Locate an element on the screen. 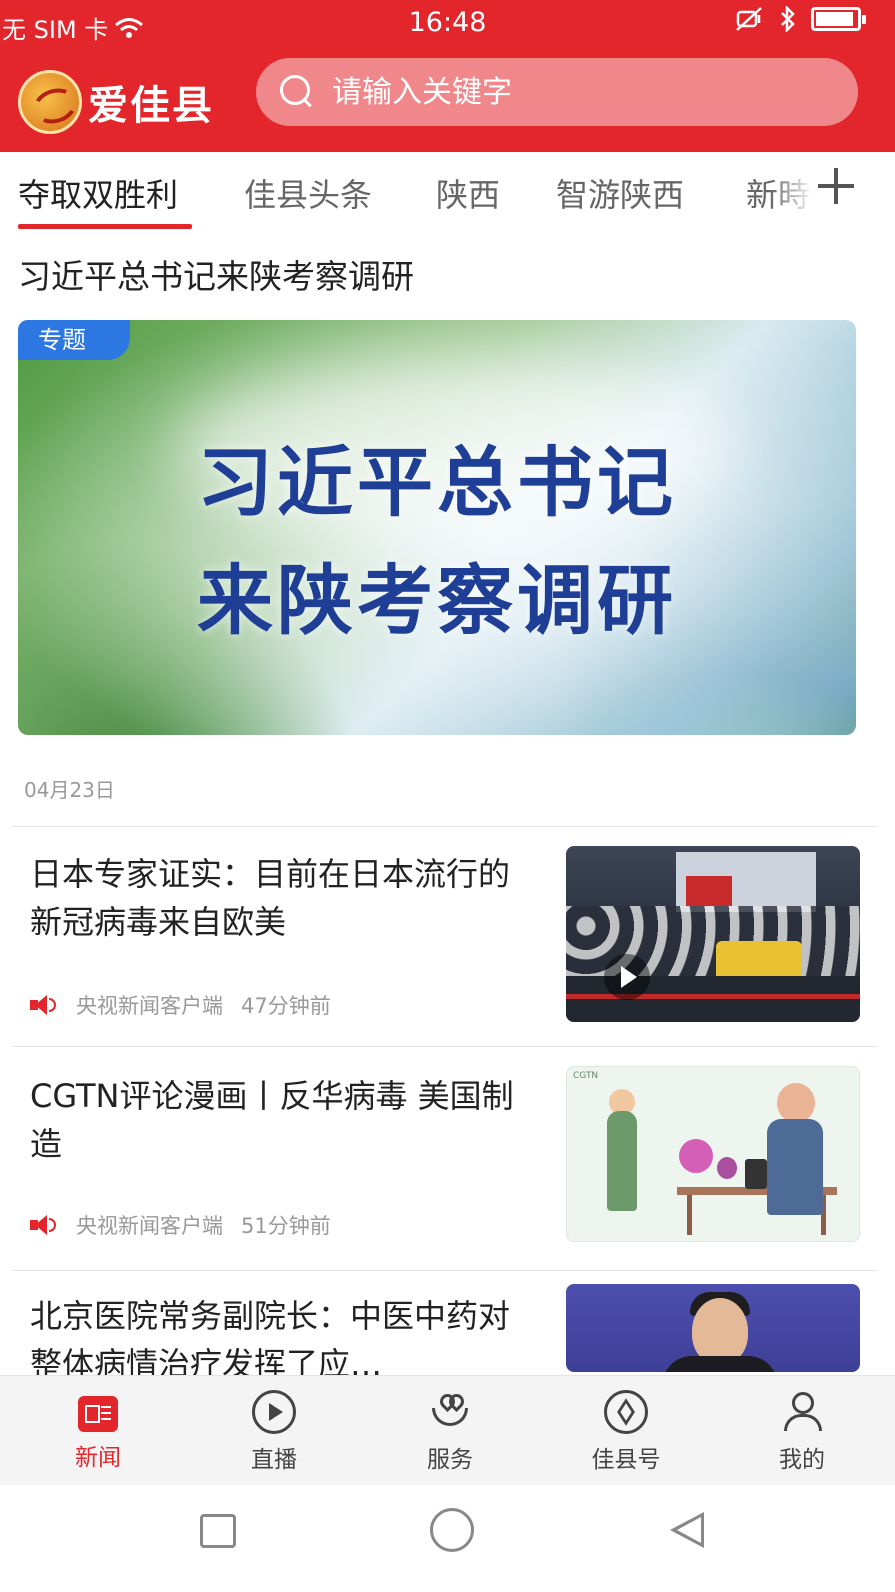  banner-overlay-text: 习近平总书记 来陕考察调研 is located at coordinates (437, 542).